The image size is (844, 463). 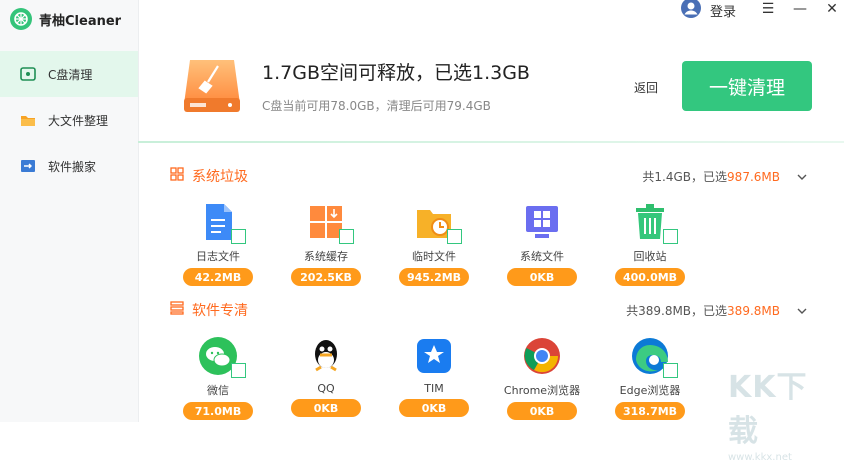 I want to click on user-avatar-icon, so click(x=691, y=11).